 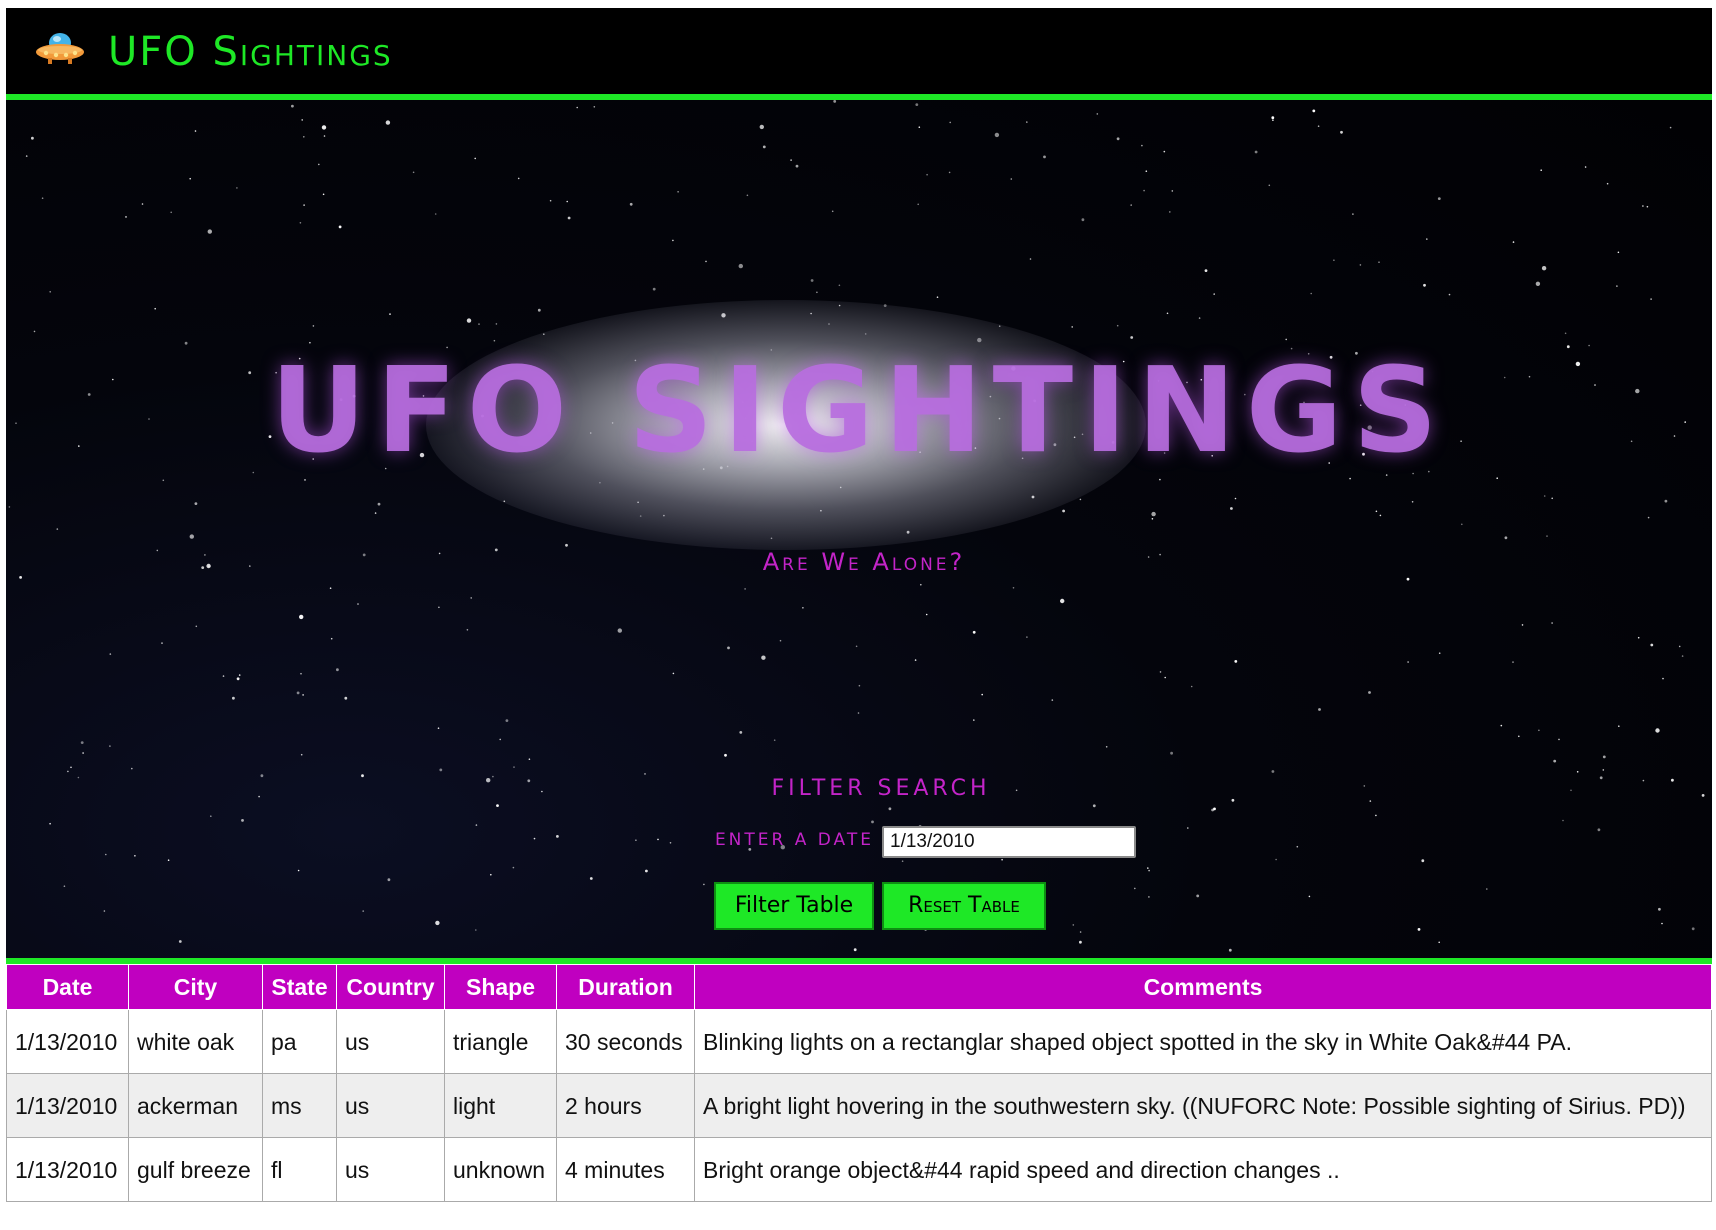 I want to click on reset-table-button: Reset Table, so click(x=964, y=906).